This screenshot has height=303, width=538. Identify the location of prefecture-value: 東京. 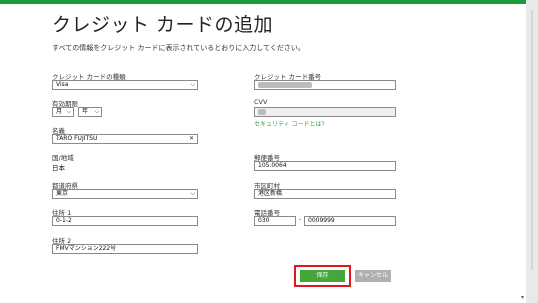
(62, 193).